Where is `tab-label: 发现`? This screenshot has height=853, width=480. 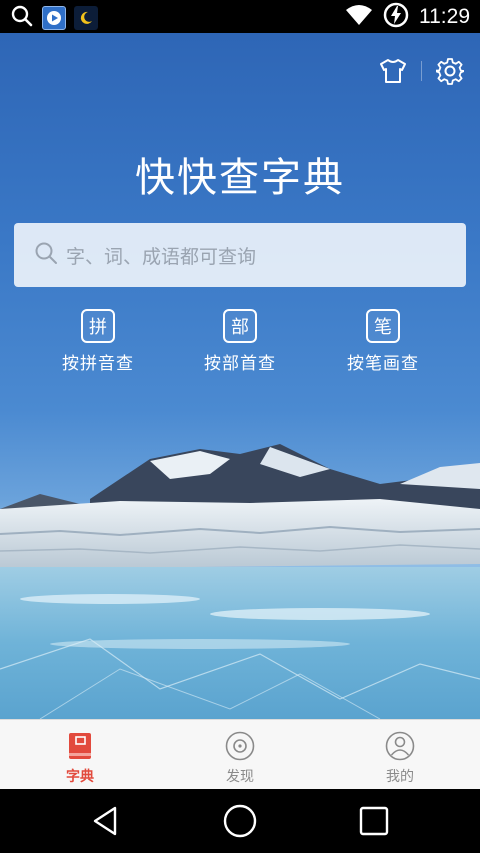 tab-label: 发现 is located at coordinates (240, 777).